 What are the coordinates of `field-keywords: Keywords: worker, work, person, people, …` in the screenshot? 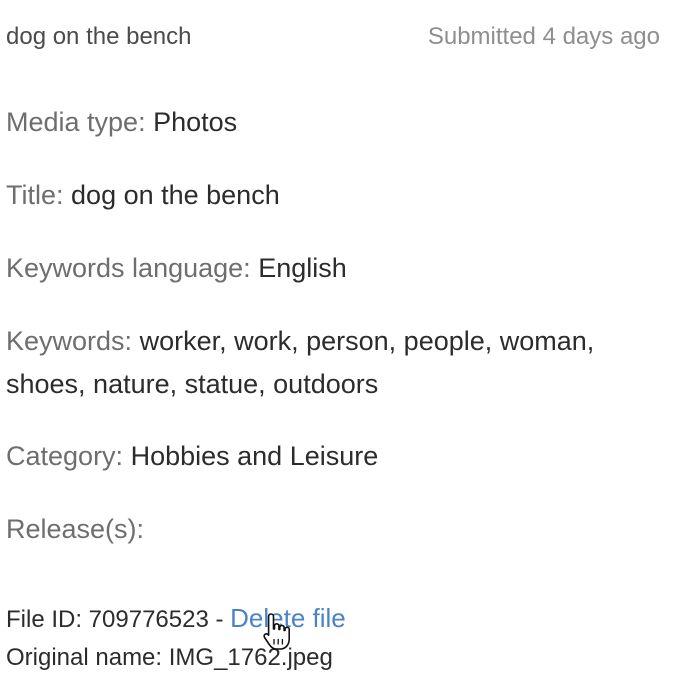 It's located at (306, 363).